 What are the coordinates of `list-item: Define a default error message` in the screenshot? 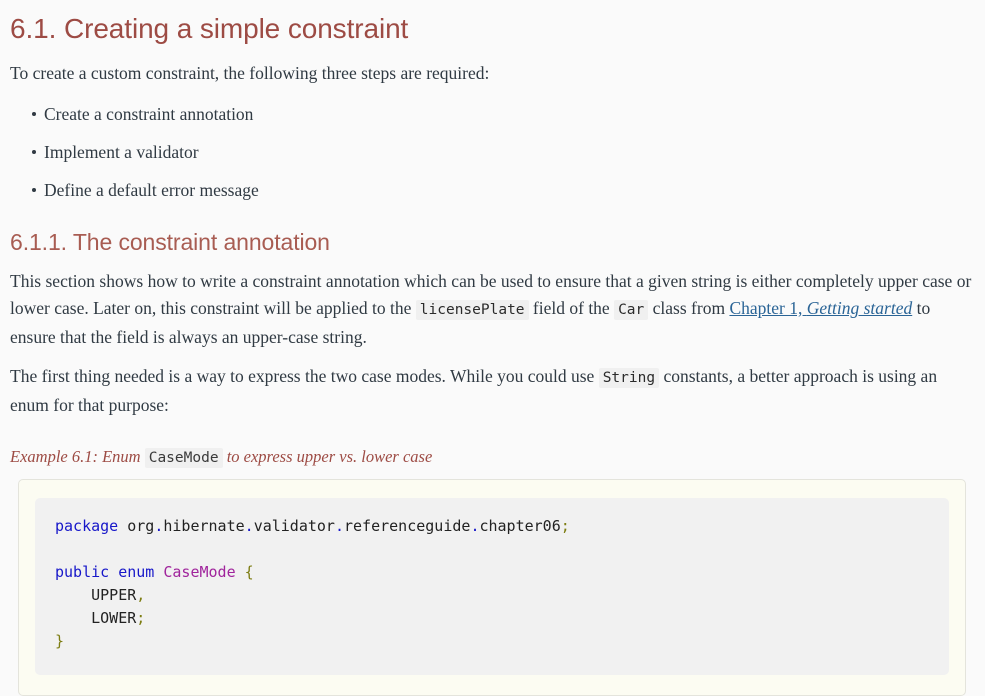 It's located at (503, 190).